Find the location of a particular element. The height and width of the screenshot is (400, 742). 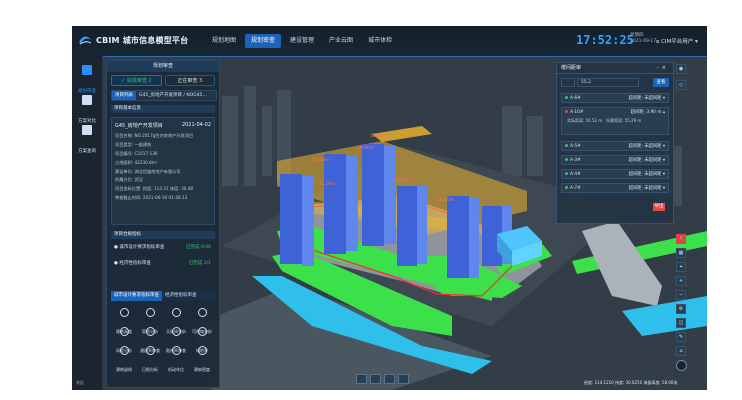

tool-line: 贴线率审查 is located at coordinates (176, 339).